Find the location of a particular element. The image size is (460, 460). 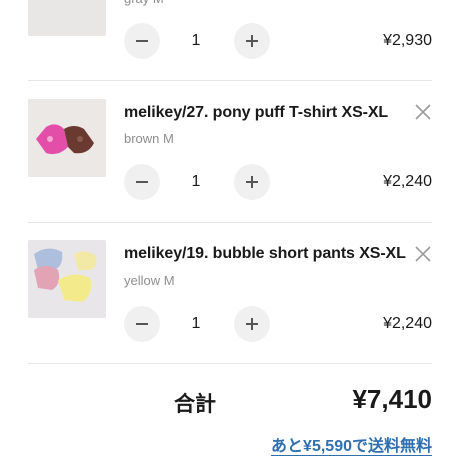

product-title: melikey/19. bubble short pants XS-XL is located at coordinates (265, 254).